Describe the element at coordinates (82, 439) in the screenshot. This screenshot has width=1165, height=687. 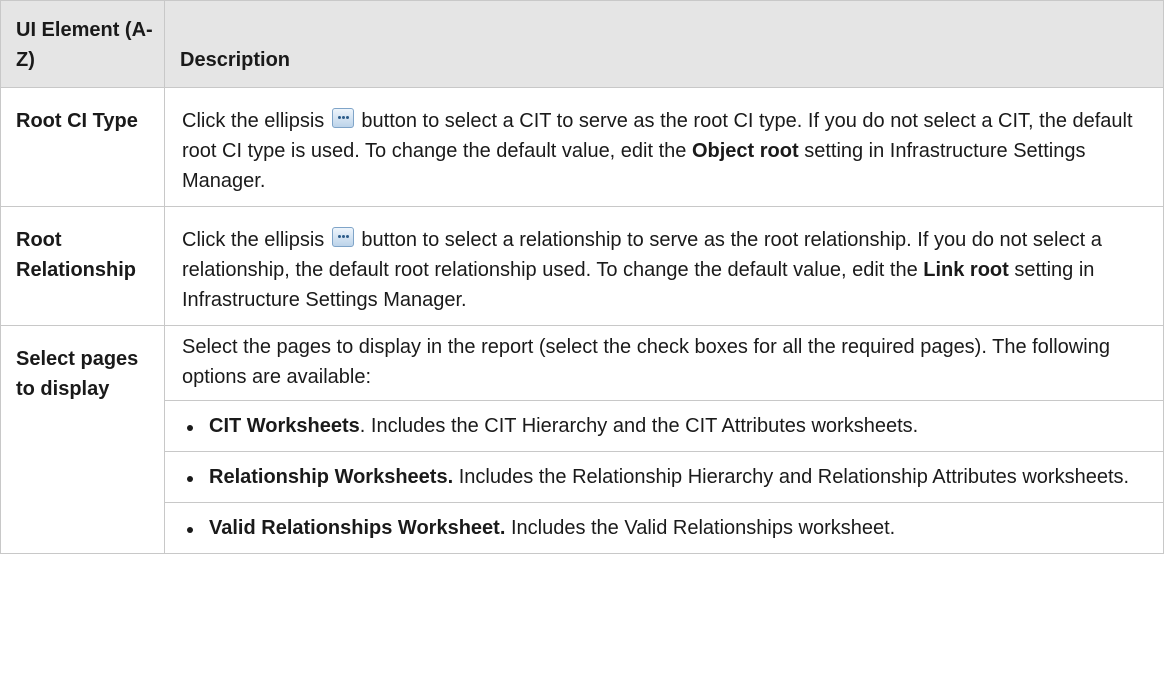
I see `row-name-select-pages: Select pages to display` at that location.